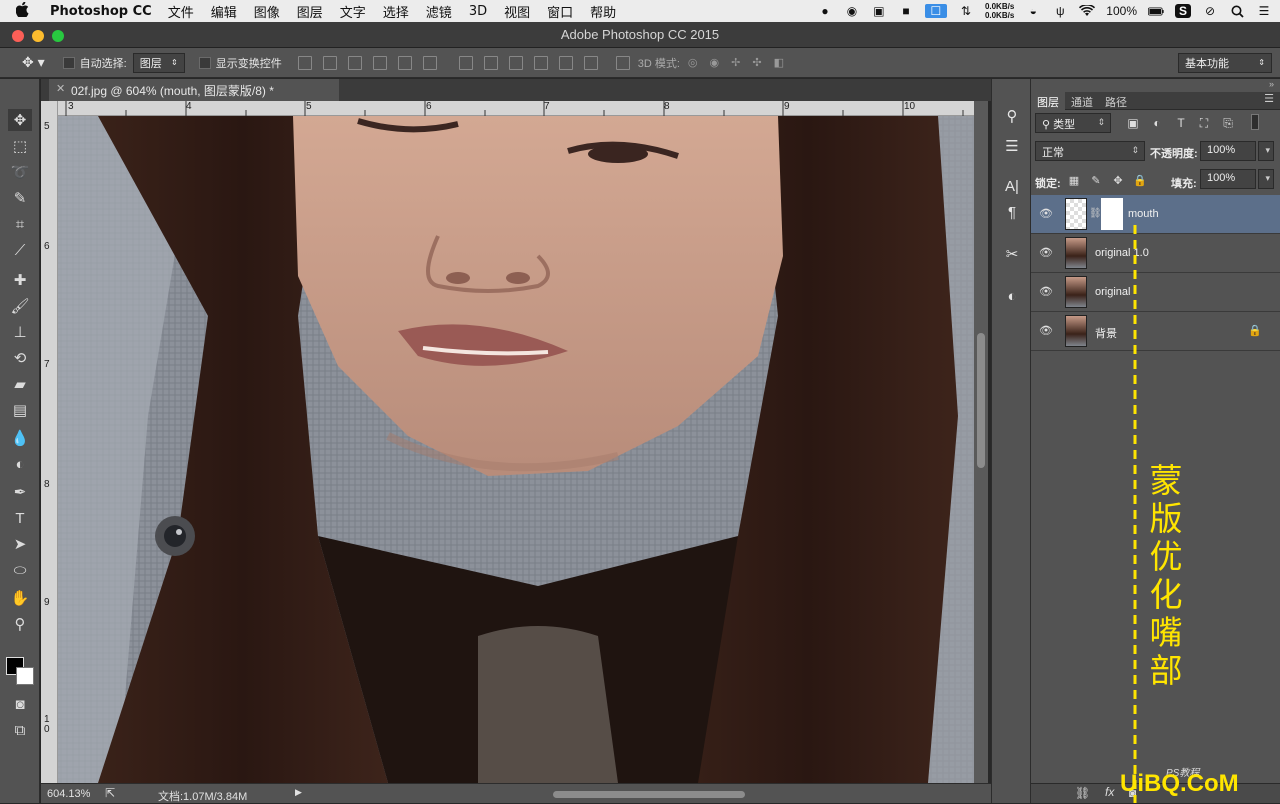  I want to click on filter-shape-icon: ⛶, so click(1204, 123).